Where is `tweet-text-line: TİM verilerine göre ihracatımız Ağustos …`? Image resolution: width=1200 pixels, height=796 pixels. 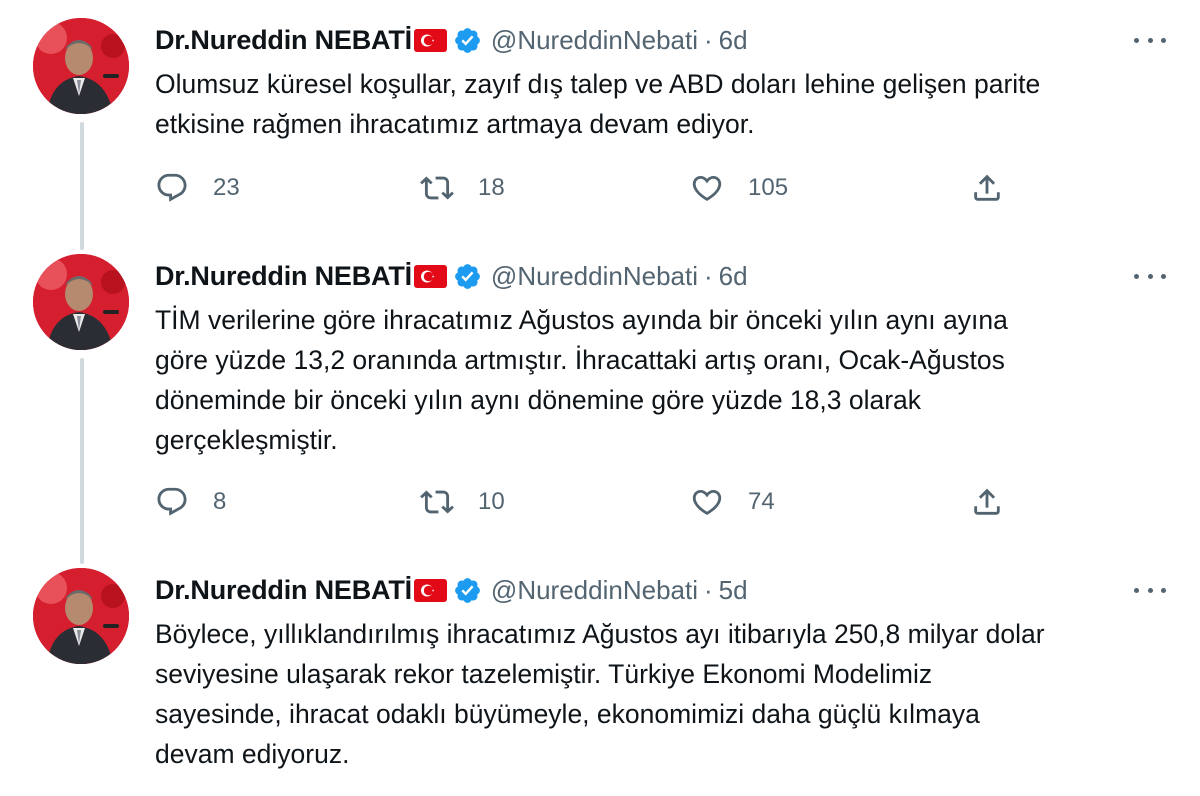
tweet-text-line: TİM verilerine göre ihracatımız Ağustos … is located at coordinates (581, 320).